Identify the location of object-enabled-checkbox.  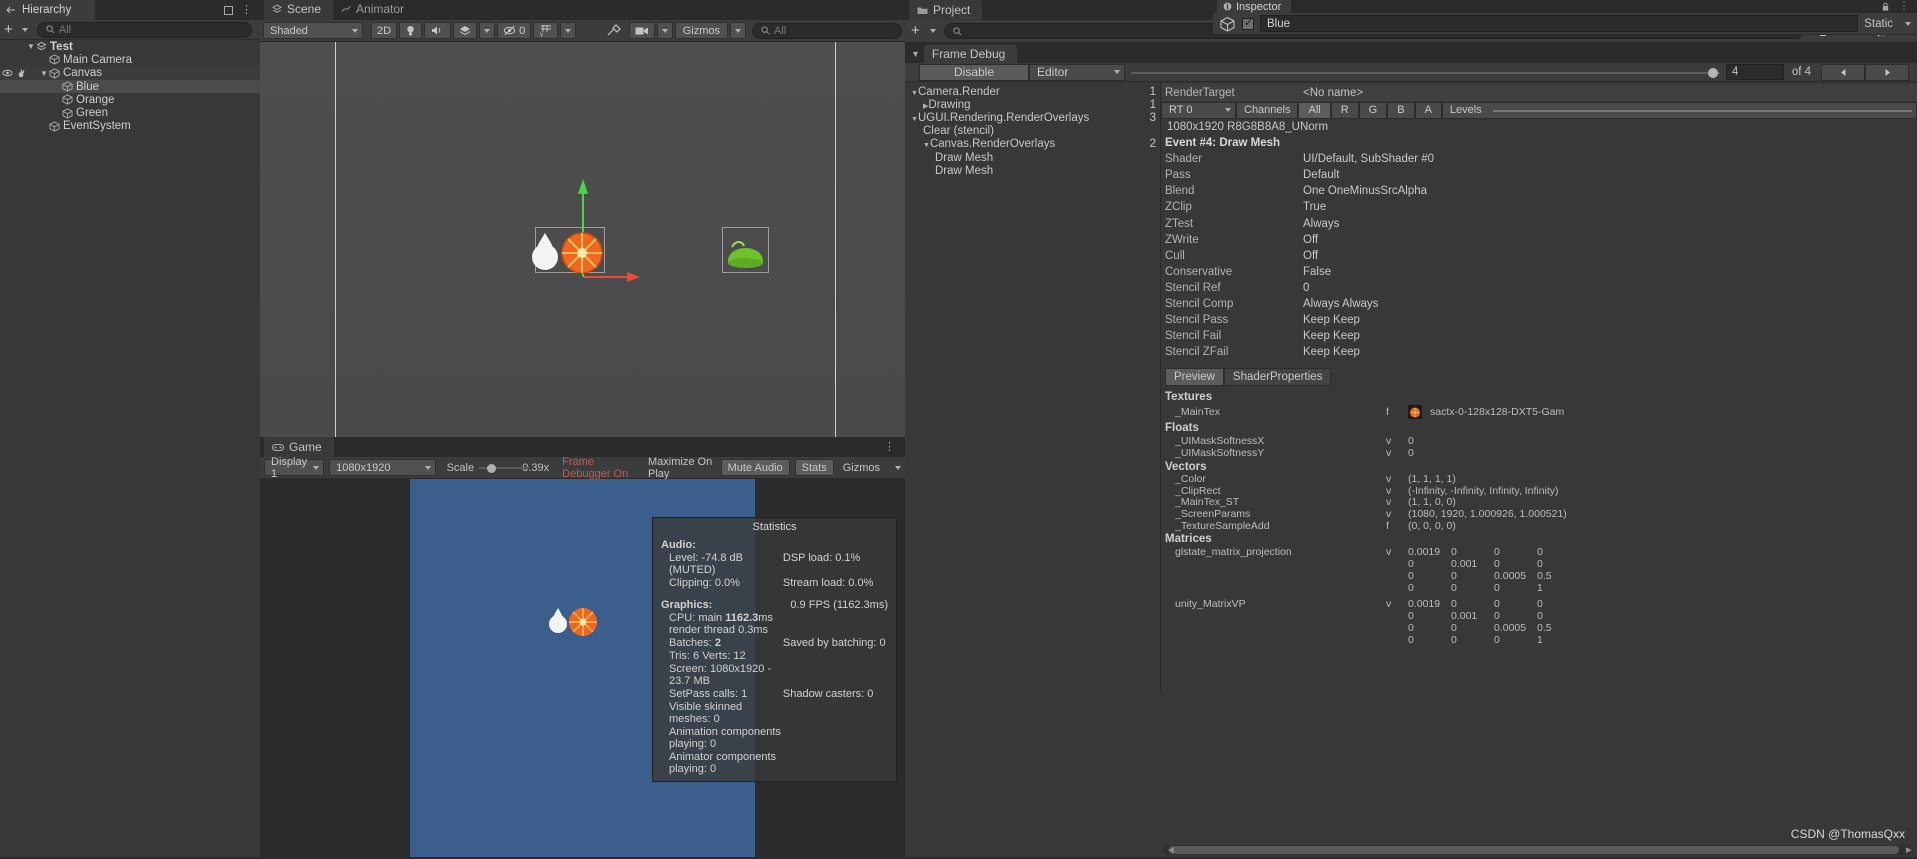
(1248, 23).